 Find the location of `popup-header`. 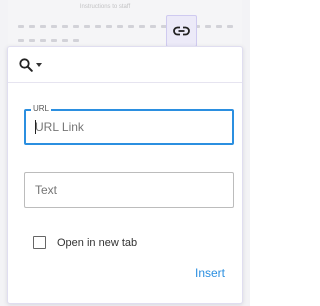

popup-header is located at coordinates (125, 65).